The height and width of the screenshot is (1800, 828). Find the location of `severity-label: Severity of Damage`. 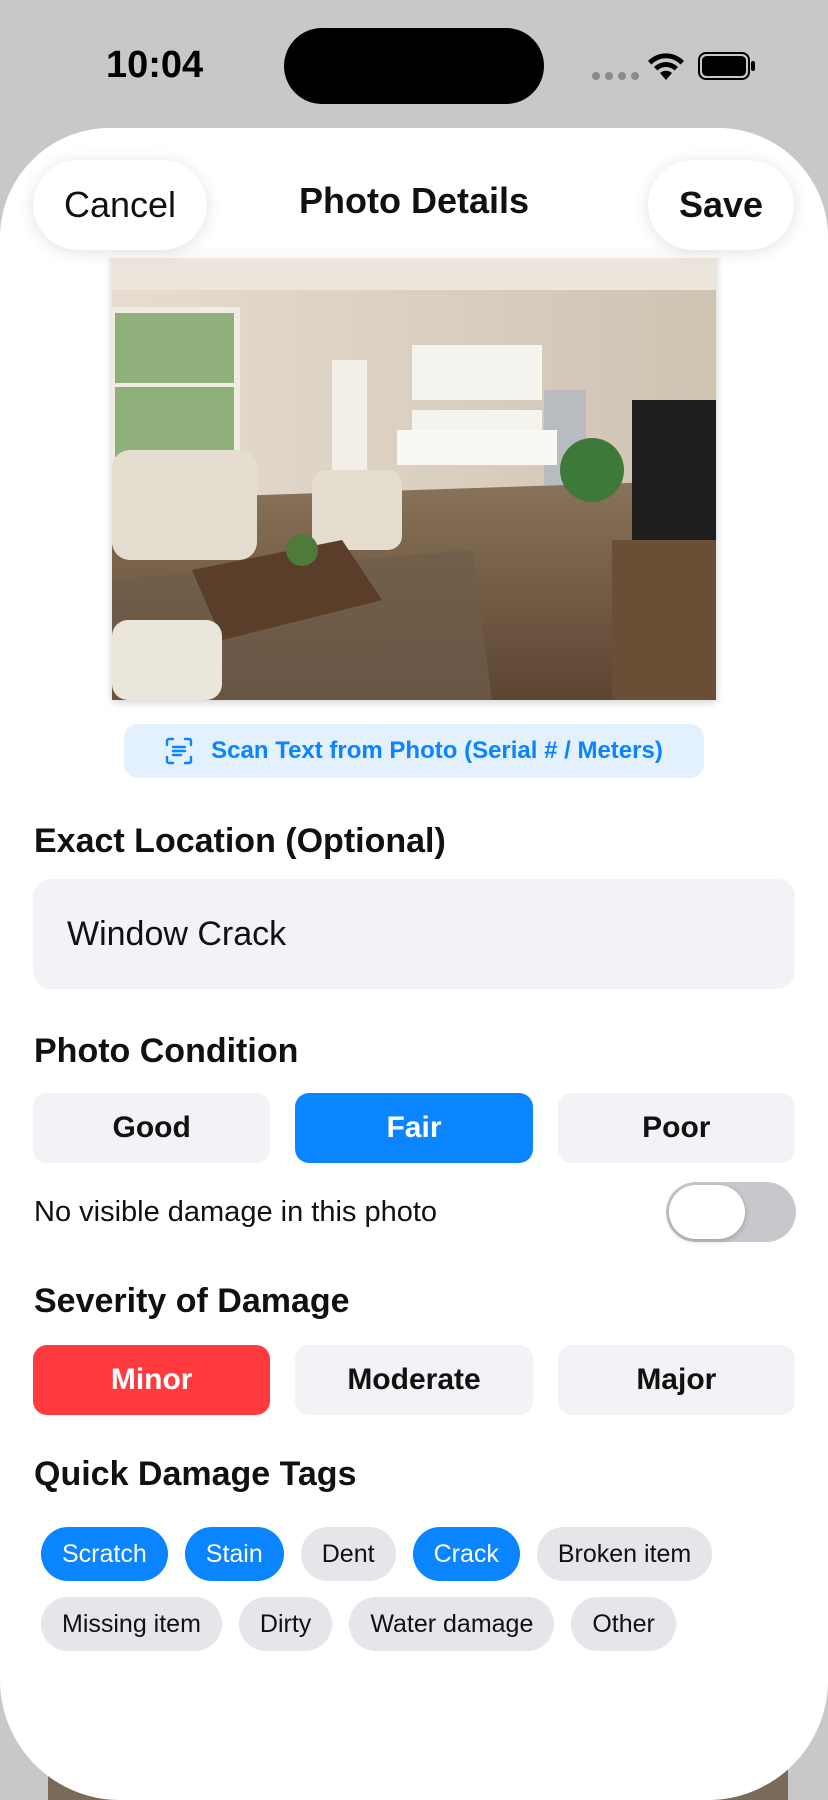

severity-label: Severity of Damage is located at coordinates (192, 1301).